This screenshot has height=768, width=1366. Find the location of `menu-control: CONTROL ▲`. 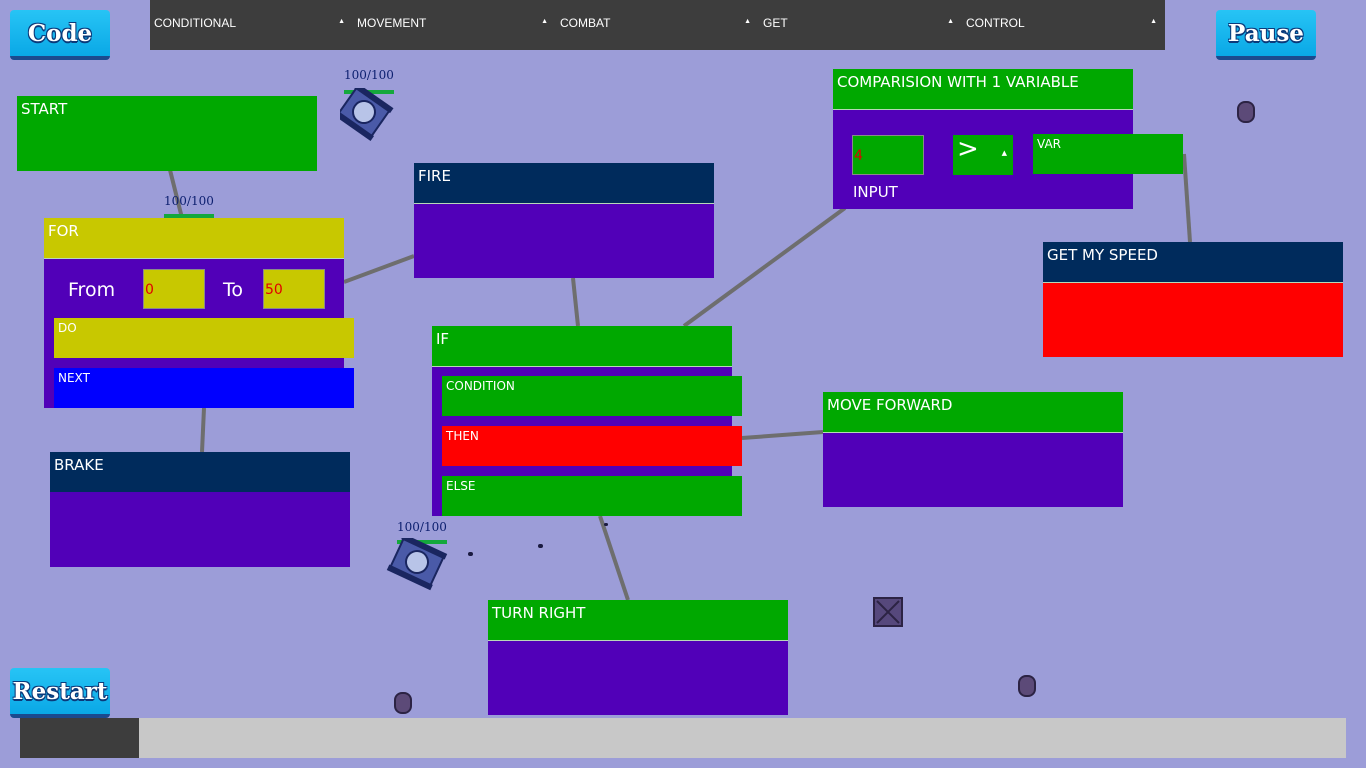

menu-control: CONTROL ▲ is located at coordinates (1063, 22).